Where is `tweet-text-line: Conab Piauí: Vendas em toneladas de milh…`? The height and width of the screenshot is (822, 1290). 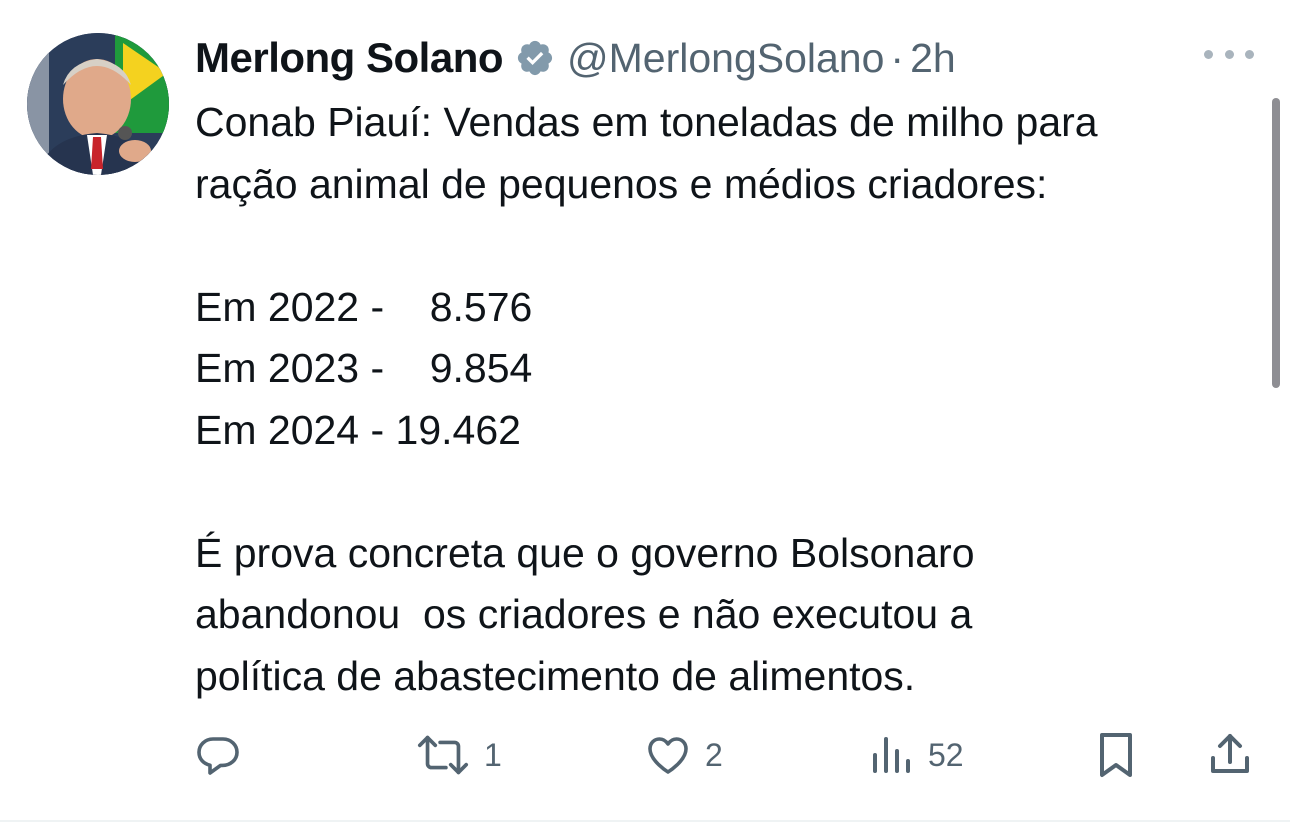
tweet-text-line: Conab Piauí: Vendas em toneladas de milh… is located at coordinates (646, 122).